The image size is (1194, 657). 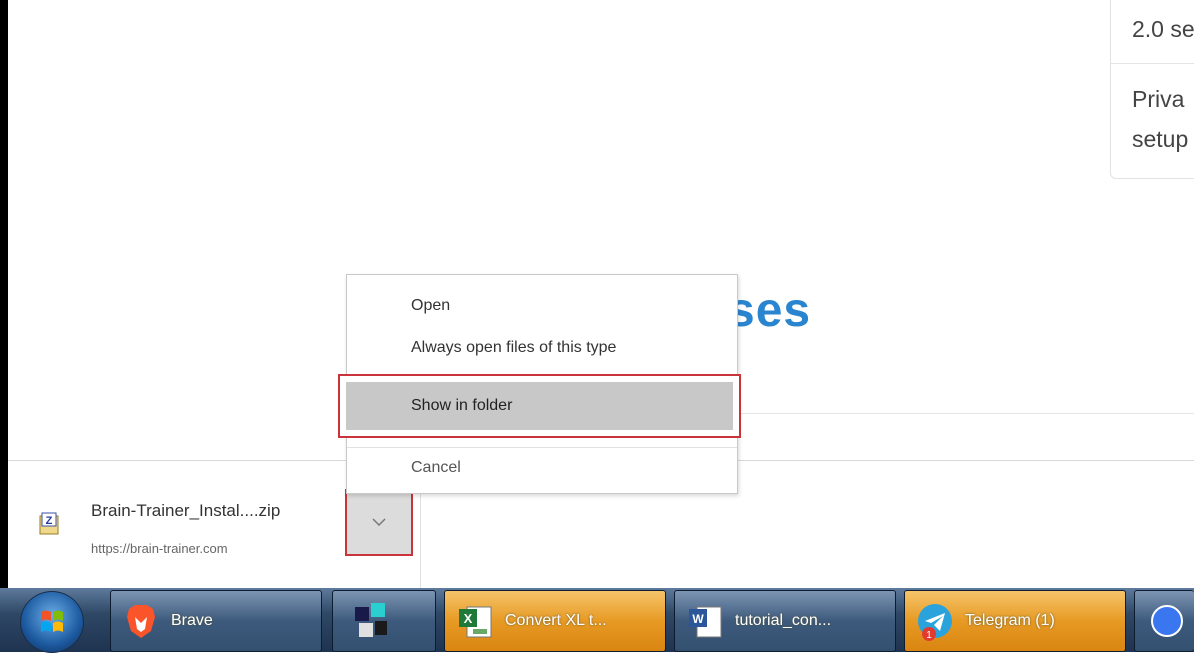 I want to click on taskbar-button-brave: Brave, so click(x=216, y=621).